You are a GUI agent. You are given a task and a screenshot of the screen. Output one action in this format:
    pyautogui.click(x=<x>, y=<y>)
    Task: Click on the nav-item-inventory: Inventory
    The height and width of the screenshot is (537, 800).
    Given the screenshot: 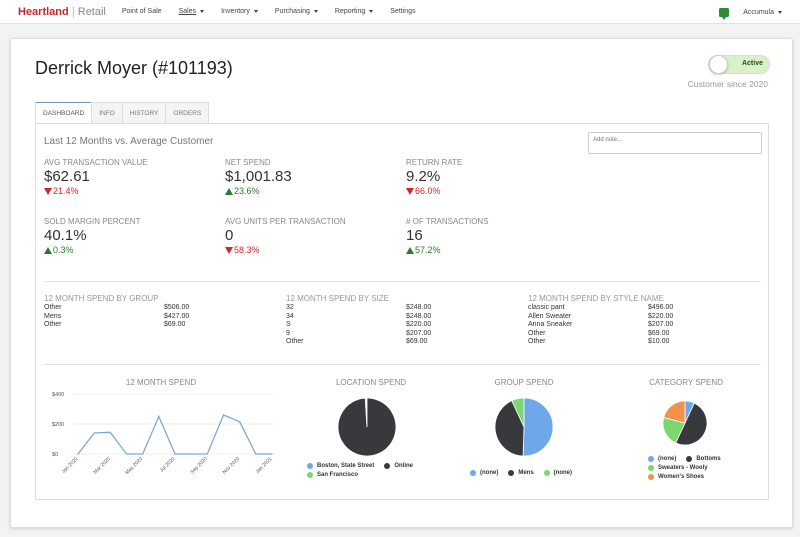 What is the action you would take?
    pyautogui.click(x=239, y=11)
    